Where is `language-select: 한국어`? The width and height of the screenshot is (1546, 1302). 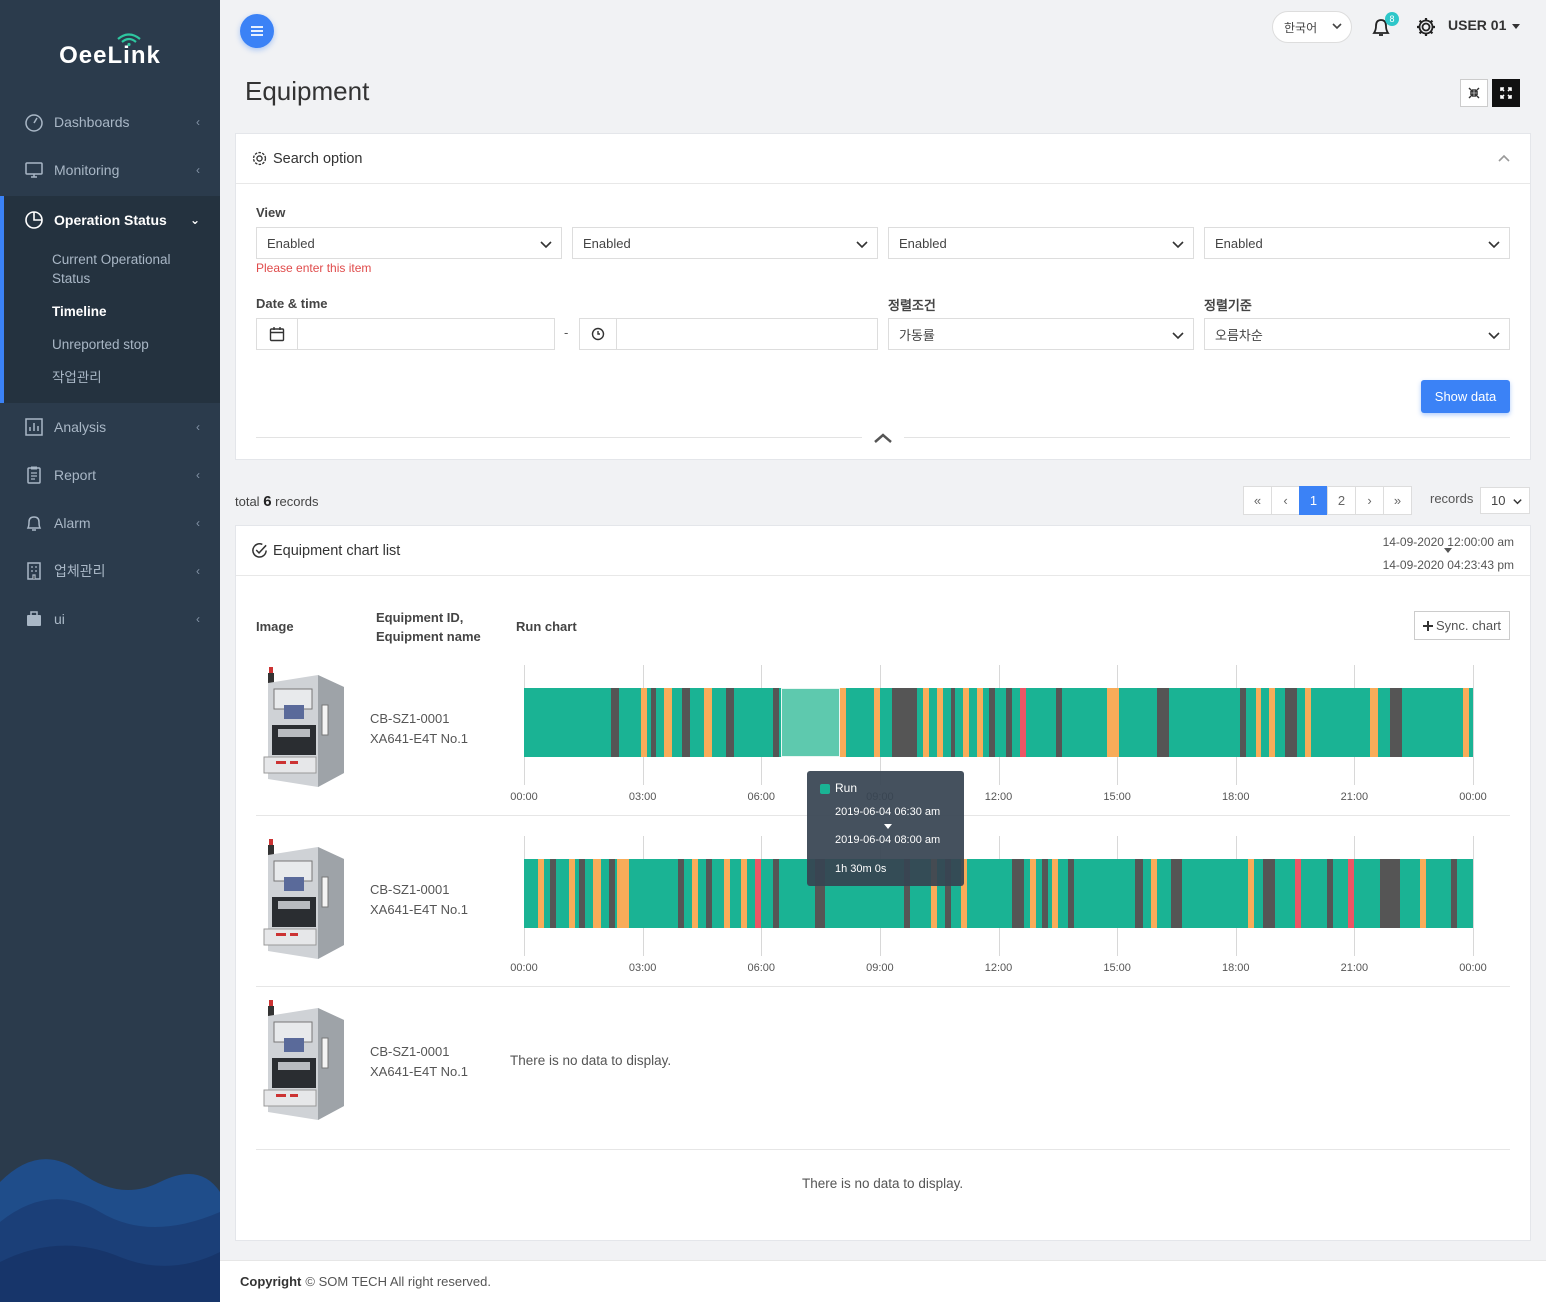
language-select: 한국어 is located at coordinates (1312, 27).